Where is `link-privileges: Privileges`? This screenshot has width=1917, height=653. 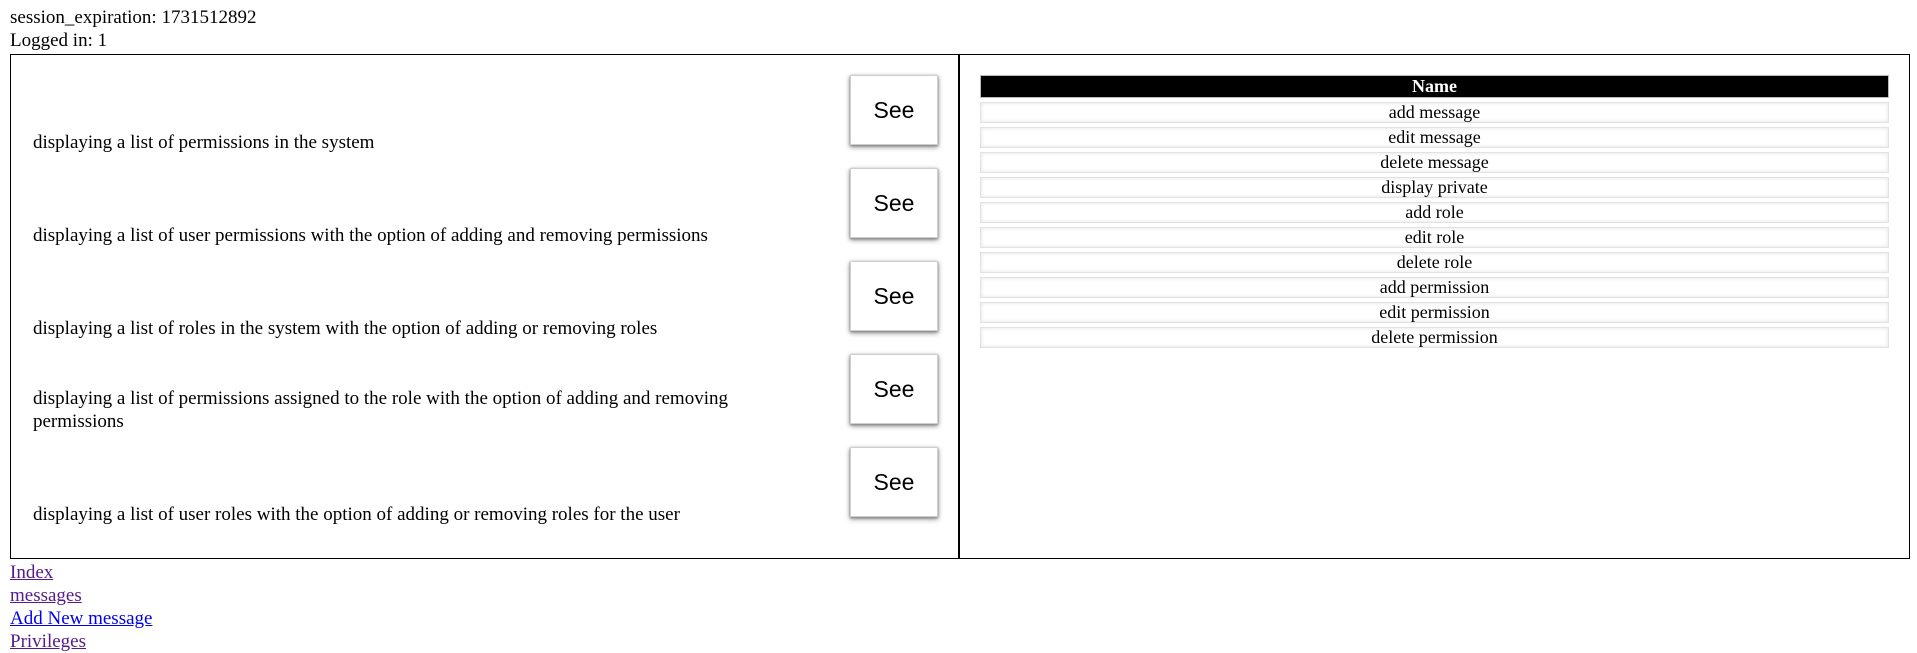
link-privileges: Privileges is located at coordinates (48, 641).